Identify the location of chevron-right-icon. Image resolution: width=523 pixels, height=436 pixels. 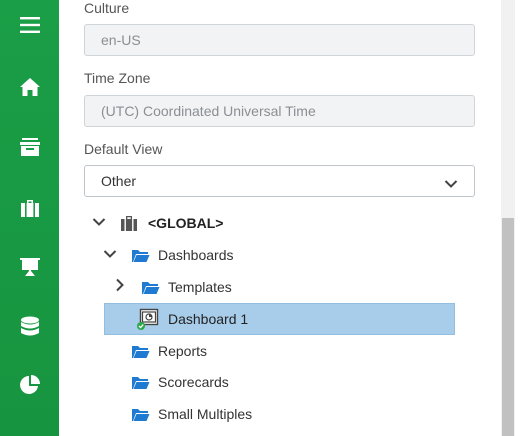
(120, 287).